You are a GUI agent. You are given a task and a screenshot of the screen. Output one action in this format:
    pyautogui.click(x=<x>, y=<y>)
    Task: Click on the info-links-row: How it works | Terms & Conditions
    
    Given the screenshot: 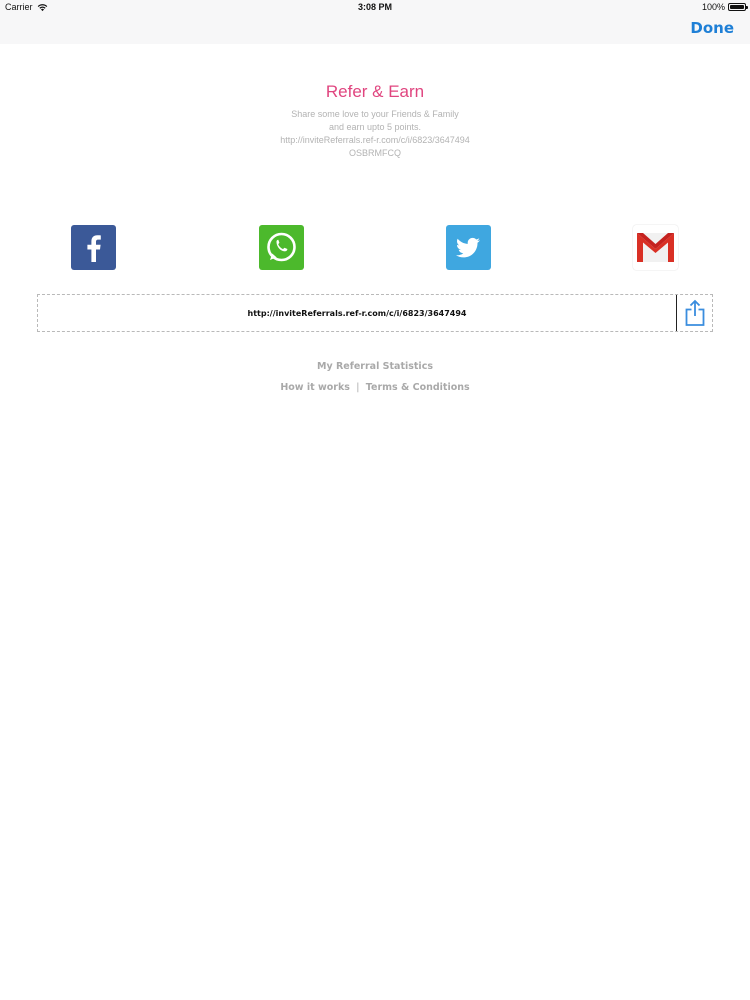 What is the action you would take?
    pyautogui.click(x=375, y=387)
    